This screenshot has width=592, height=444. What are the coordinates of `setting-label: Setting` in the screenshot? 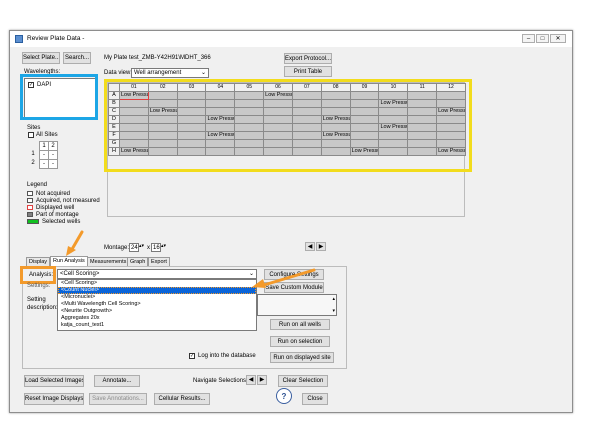 It's located at (36, 300).